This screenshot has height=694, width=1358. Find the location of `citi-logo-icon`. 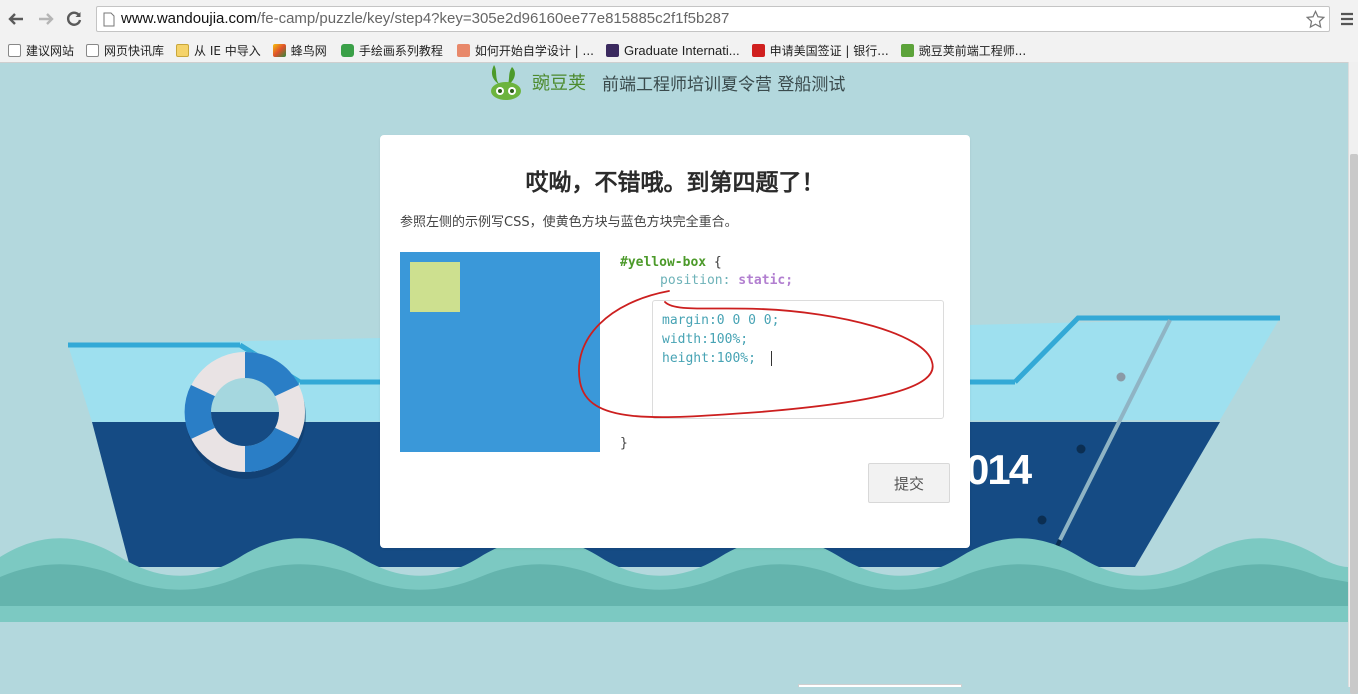

citi-logo-icon is located at coordinates (758, 50).